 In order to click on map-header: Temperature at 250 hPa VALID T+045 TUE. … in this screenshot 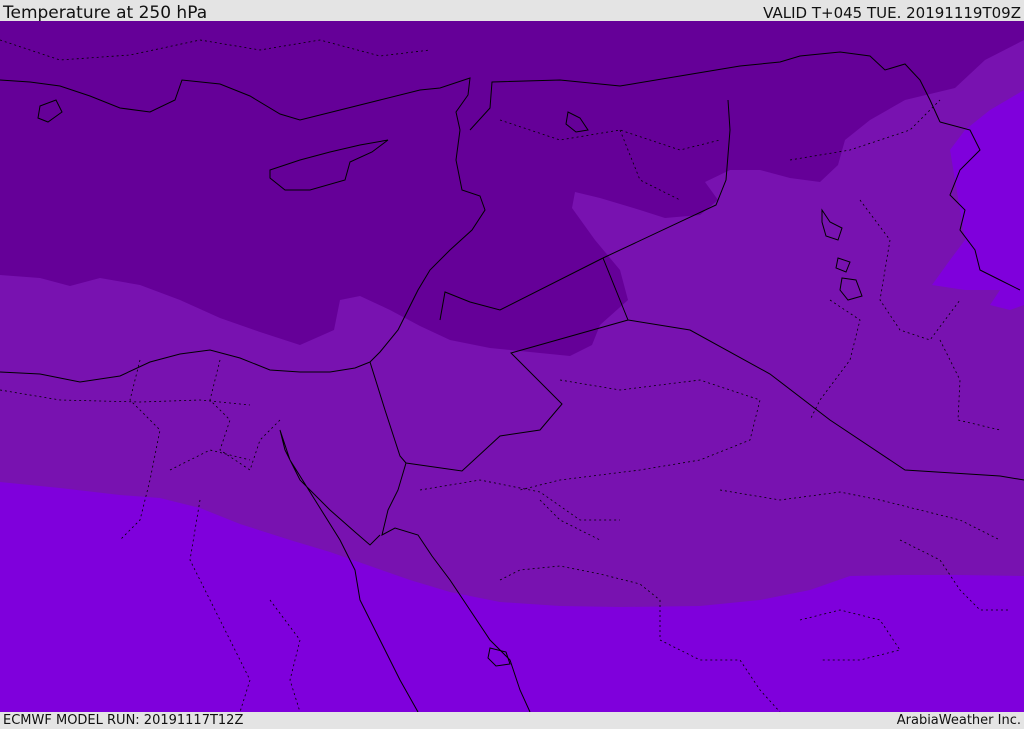, I will do `click(512, 11)`.